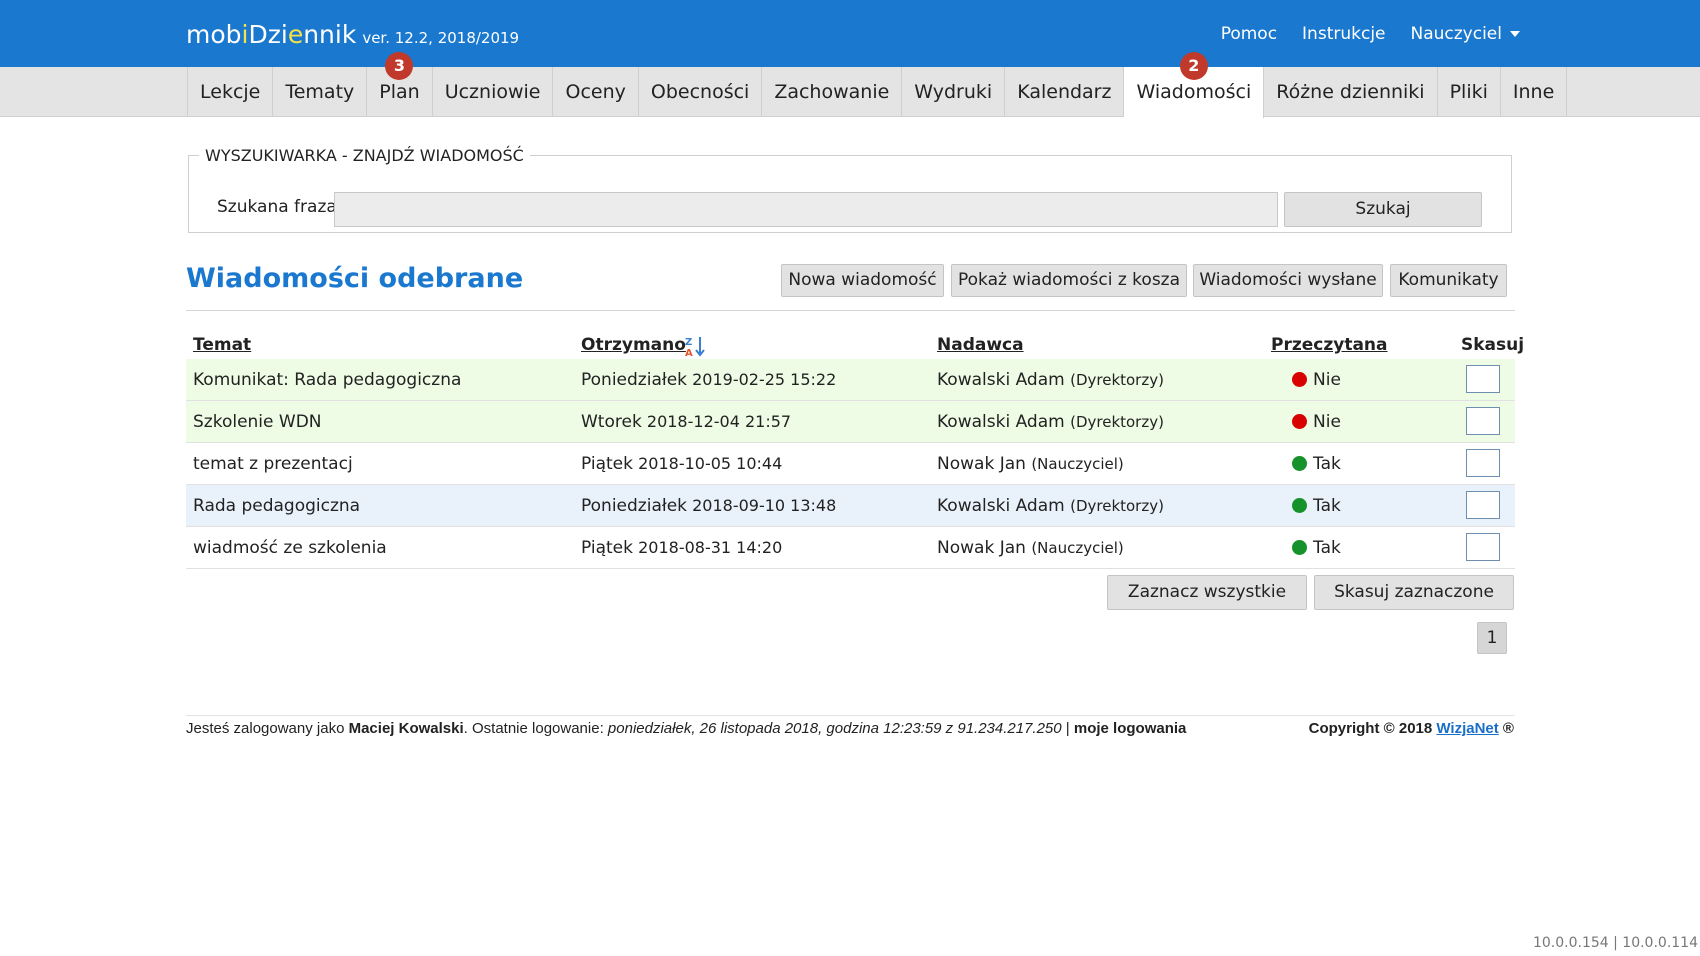 The height and width of the screenshot is (956, 1700). Describe the element at coordinates (633, 345) in the screenshot. I see `column-received: Otrzymano` at that location.